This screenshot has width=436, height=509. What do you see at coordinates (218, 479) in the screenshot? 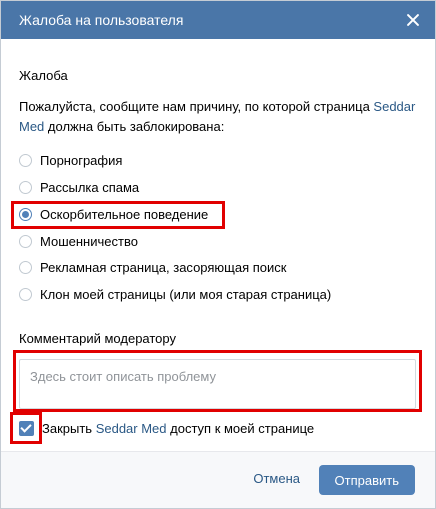
I see `dialog-footer: Отмена Отправить` at bounding box center [218, 479].